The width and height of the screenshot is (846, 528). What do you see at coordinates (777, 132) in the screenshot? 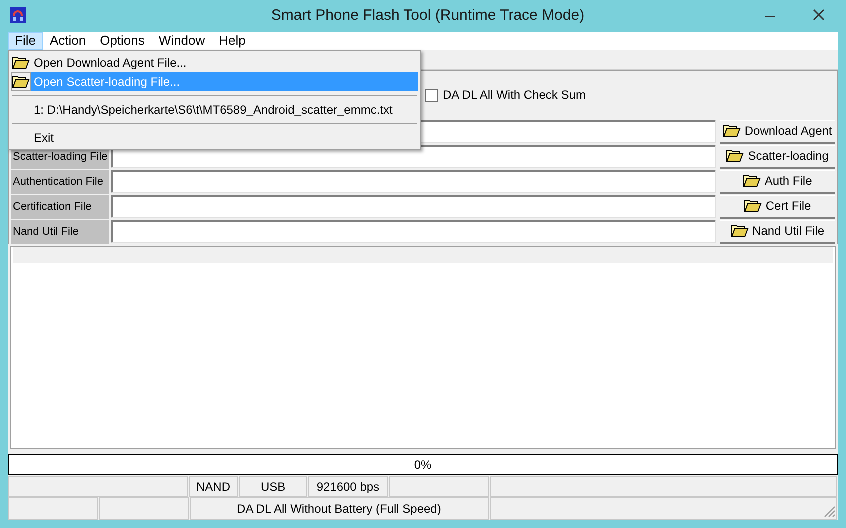
I see `browse-button: Download Agent` at bounding box center [777, 132].